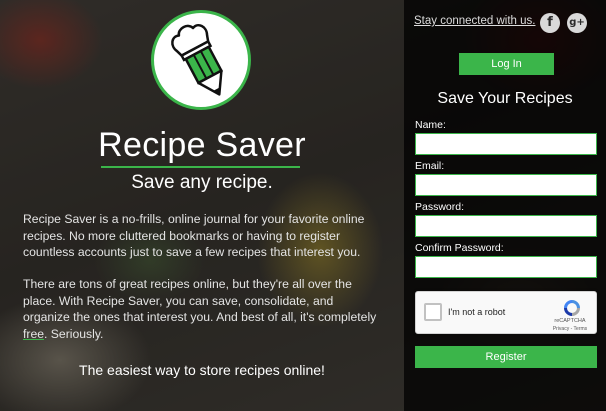  I want to click on title-underline, so click(200, 167).